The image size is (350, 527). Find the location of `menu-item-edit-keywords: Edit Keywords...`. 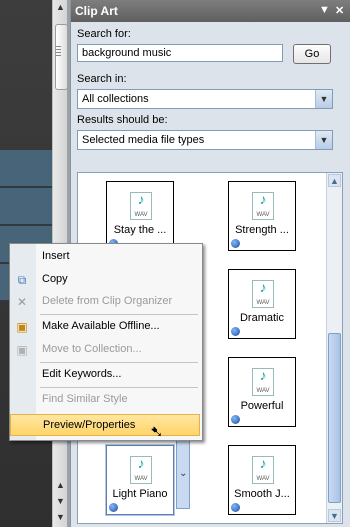

menu-item-edit-keywords: Edit Keywords... is located at coordinates (105, 375).